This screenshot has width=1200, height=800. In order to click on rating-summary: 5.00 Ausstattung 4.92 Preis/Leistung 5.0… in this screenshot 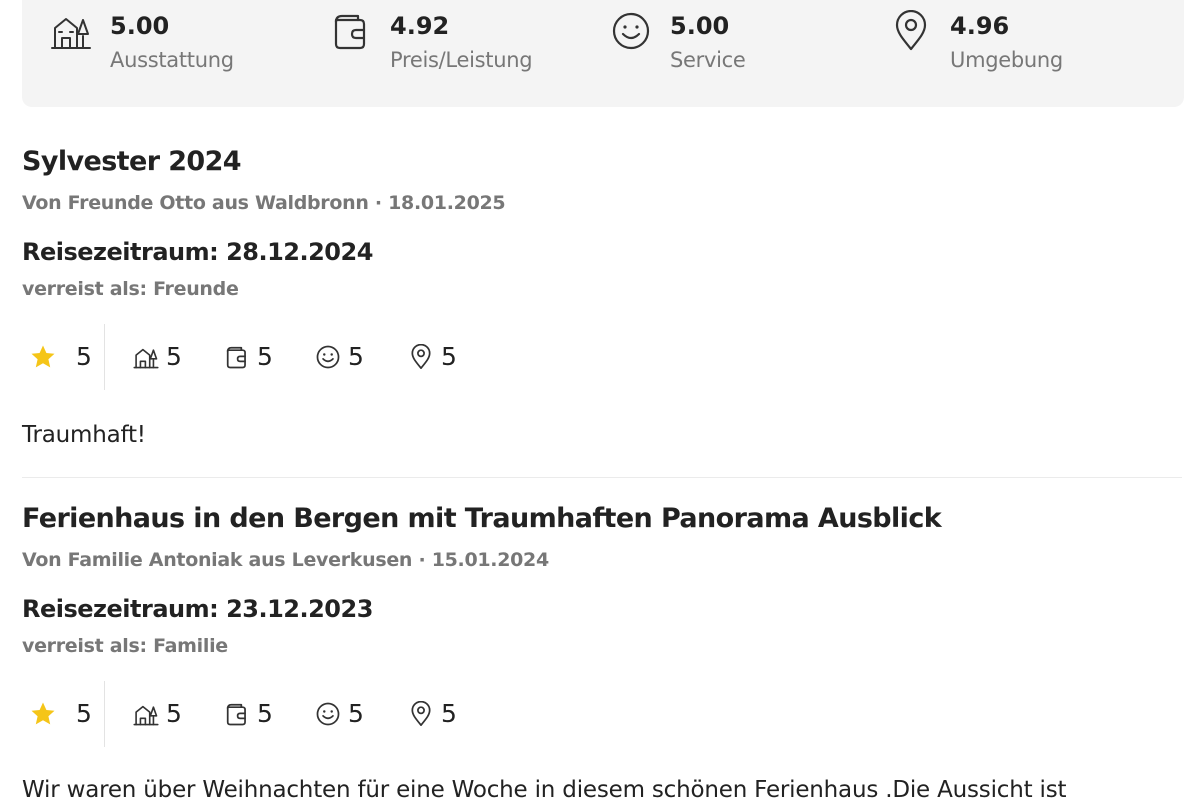, I will do `click(603, 53)`.